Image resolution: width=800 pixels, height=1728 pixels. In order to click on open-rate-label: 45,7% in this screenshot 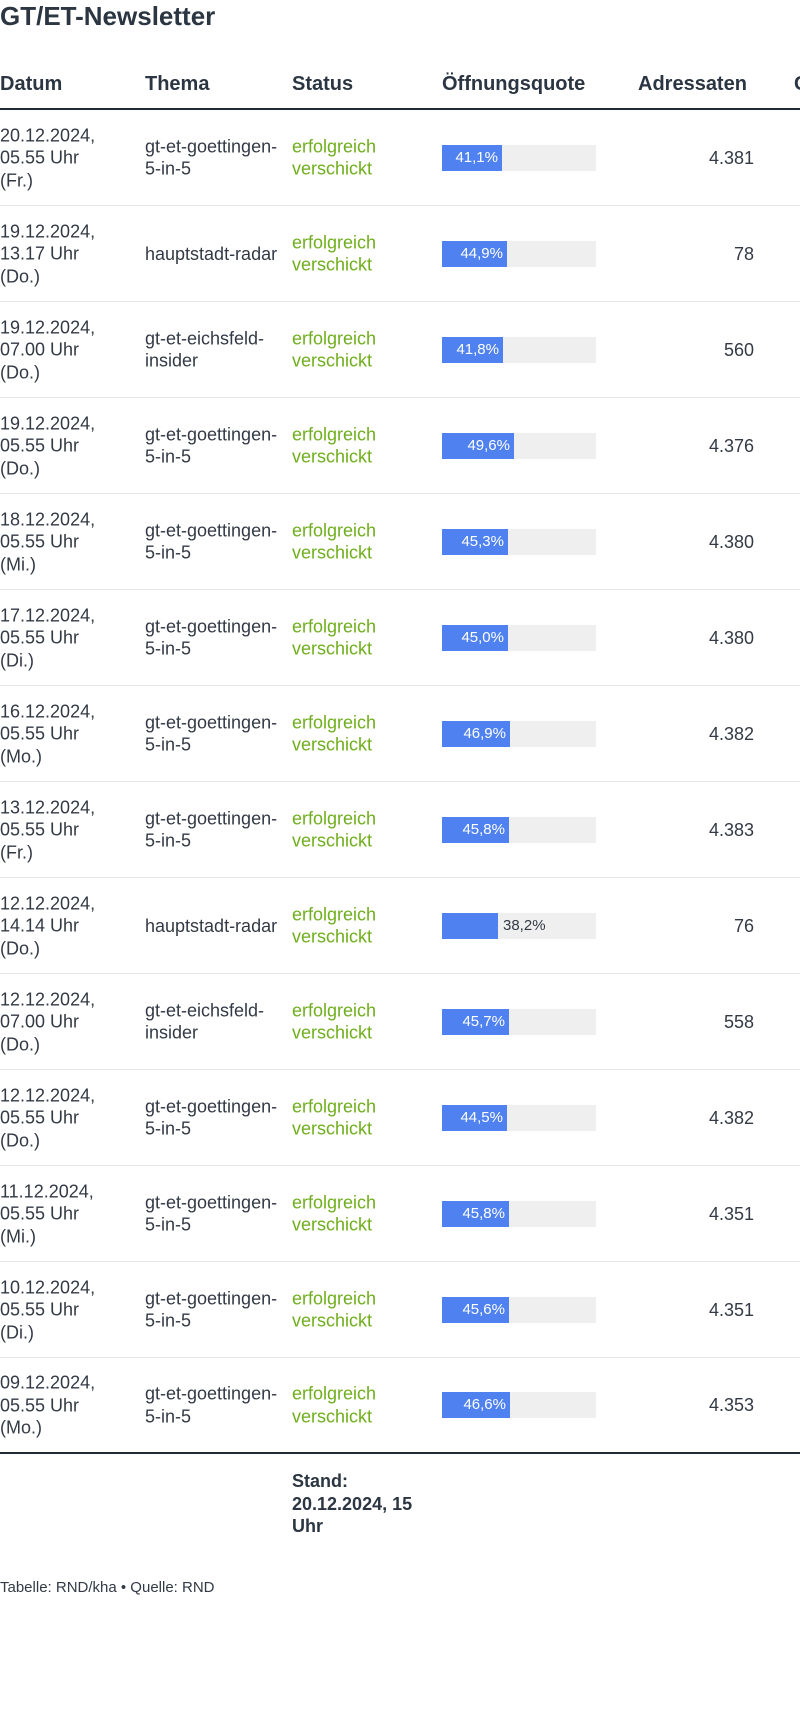, I will do `click(483, 1021)`.